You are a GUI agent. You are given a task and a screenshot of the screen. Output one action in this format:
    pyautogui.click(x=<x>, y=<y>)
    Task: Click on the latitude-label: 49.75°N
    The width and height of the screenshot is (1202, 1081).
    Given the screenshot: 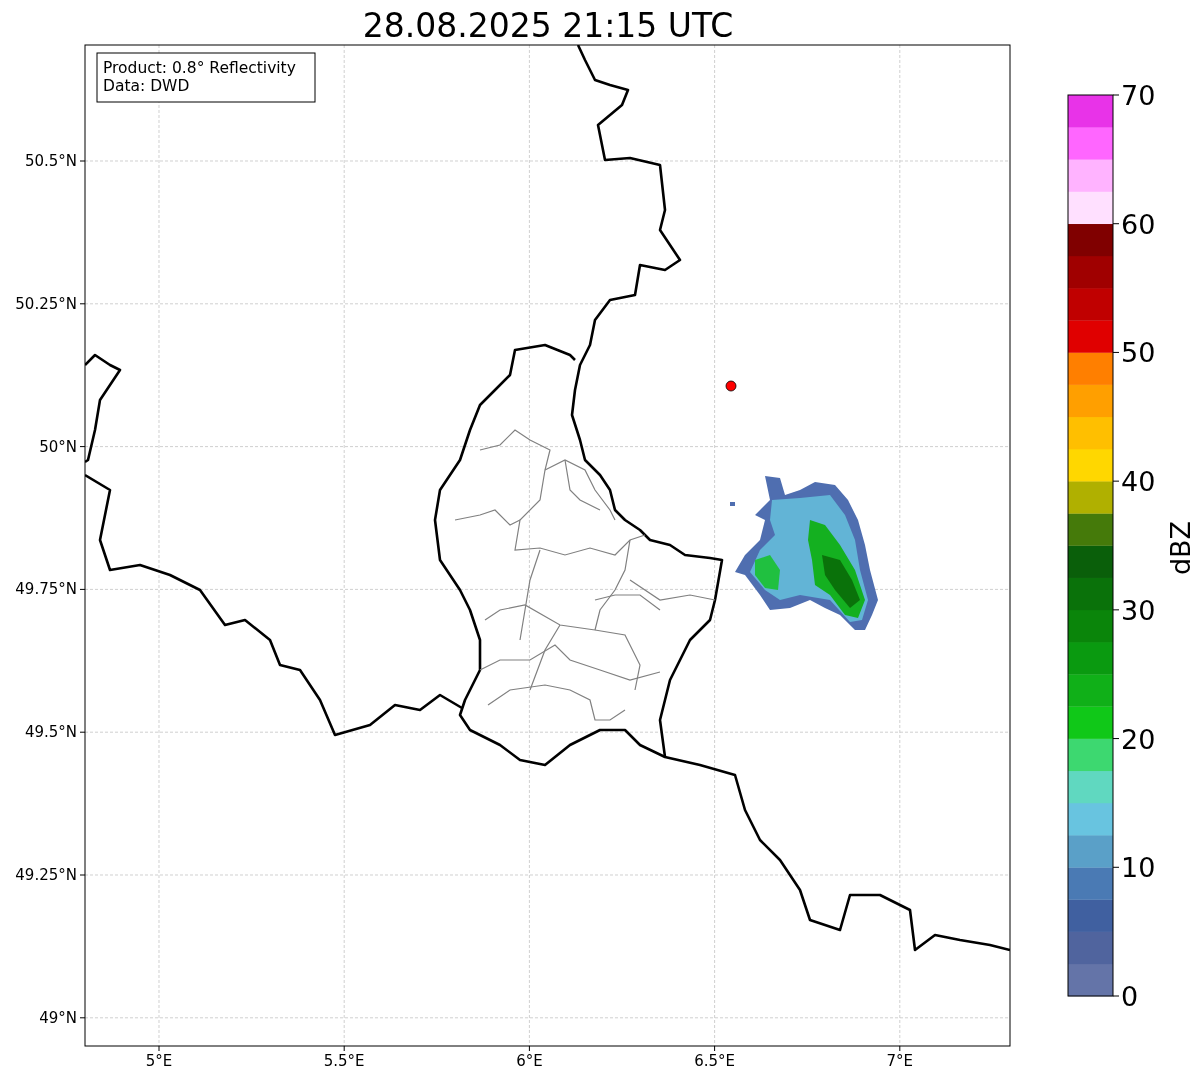 What is the action you would take?
    pyautogui.click(x=46, y=589)
    